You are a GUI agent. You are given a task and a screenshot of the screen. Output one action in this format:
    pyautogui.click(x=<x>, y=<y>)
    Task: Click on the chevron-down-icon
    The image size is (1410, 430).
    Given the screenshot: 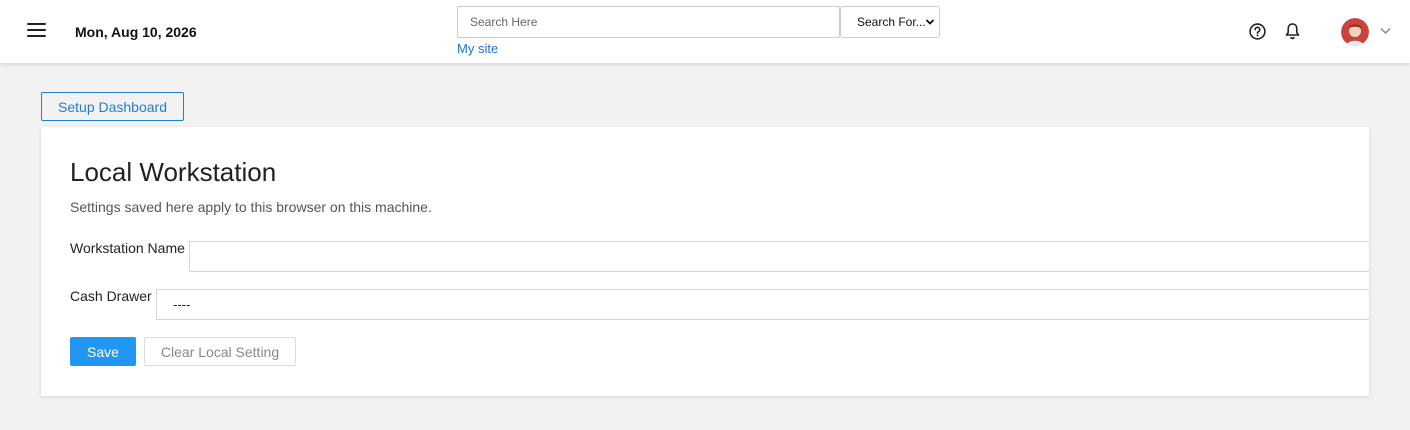 What is the action you would take?
    pyautogui.click(x=1385, y=31)
    